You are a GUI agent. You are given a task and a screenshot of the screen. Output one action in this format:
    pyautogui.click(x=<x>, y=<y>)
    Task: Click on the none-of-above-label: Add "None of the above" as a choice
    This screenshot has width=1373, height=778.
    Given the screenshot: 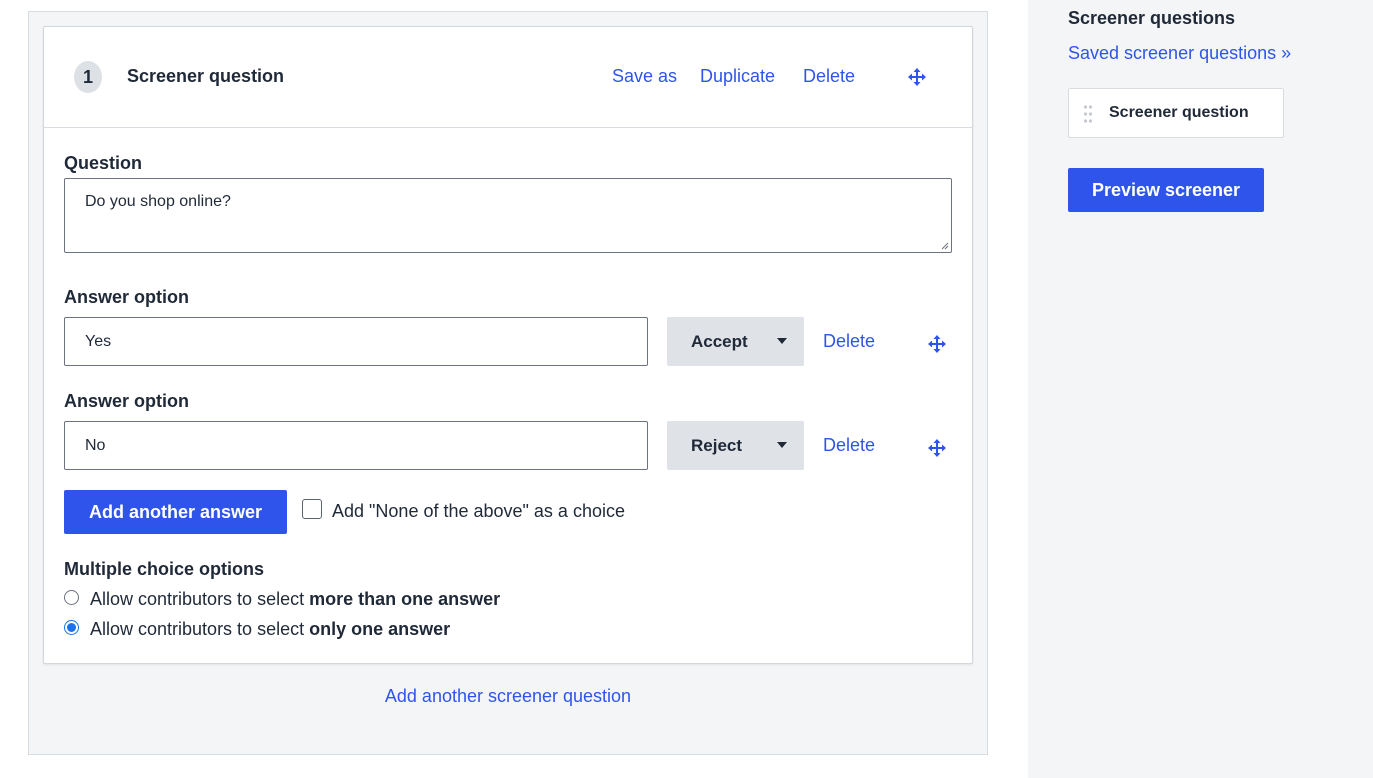 What is the action you would take?
    pyautogui.click(x=478, y=511)
    